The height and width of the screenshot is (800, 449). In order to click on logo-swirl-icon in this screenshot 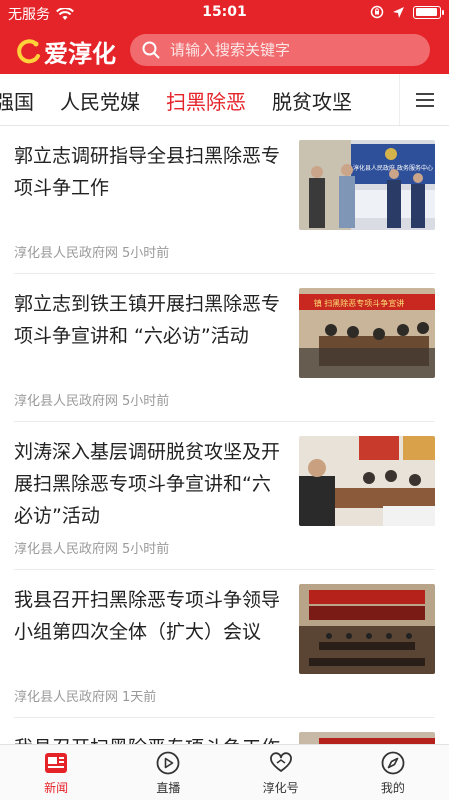, I will do `click(28, 50)`.